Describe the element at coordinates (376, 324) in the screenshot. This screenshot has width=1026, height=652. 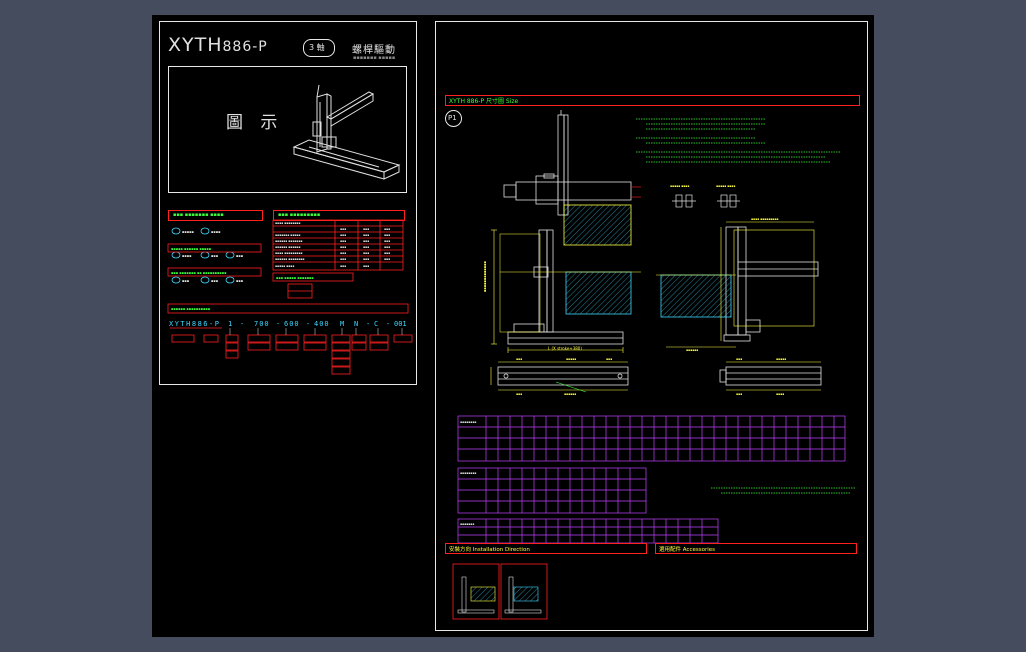
I see `svg-text: C` at that location.